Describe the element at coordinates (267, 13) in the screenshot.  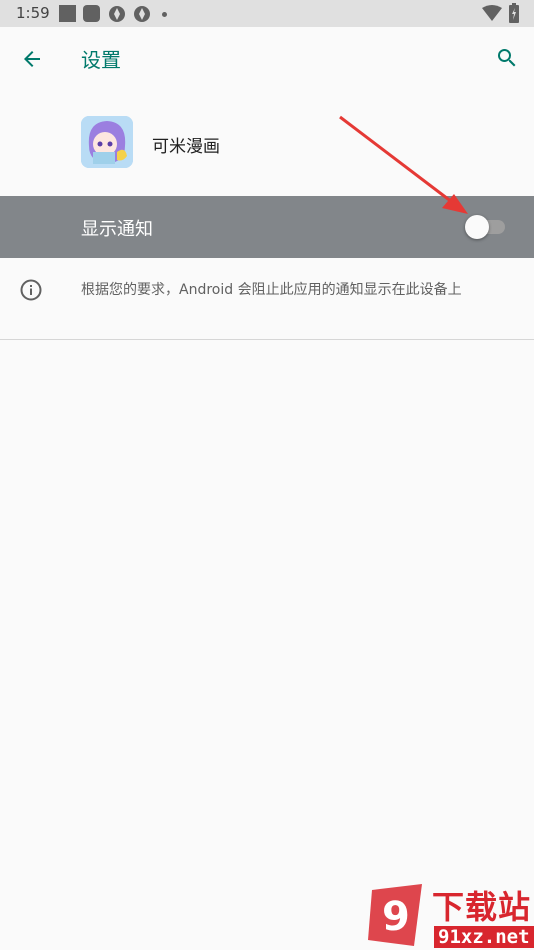
I see `status-bar: 1:59` at that location.